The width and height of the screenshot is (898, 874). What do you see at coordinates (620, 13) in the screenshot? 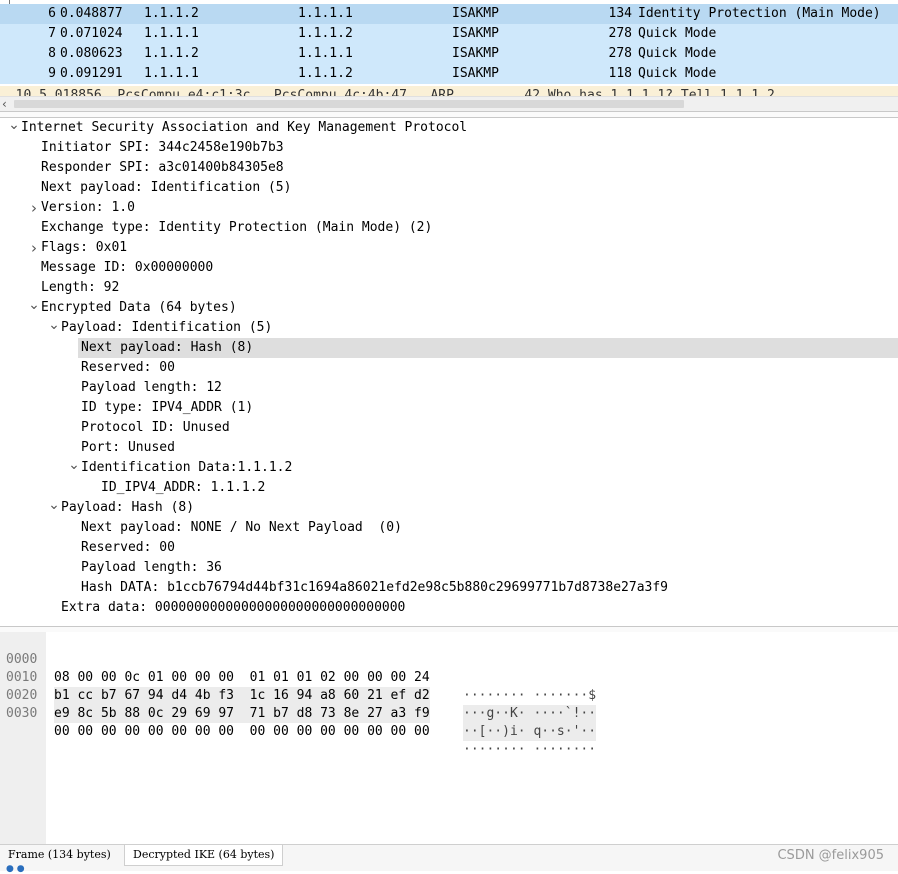
I see `packet-length: 134` at bounding box center [620, 13].